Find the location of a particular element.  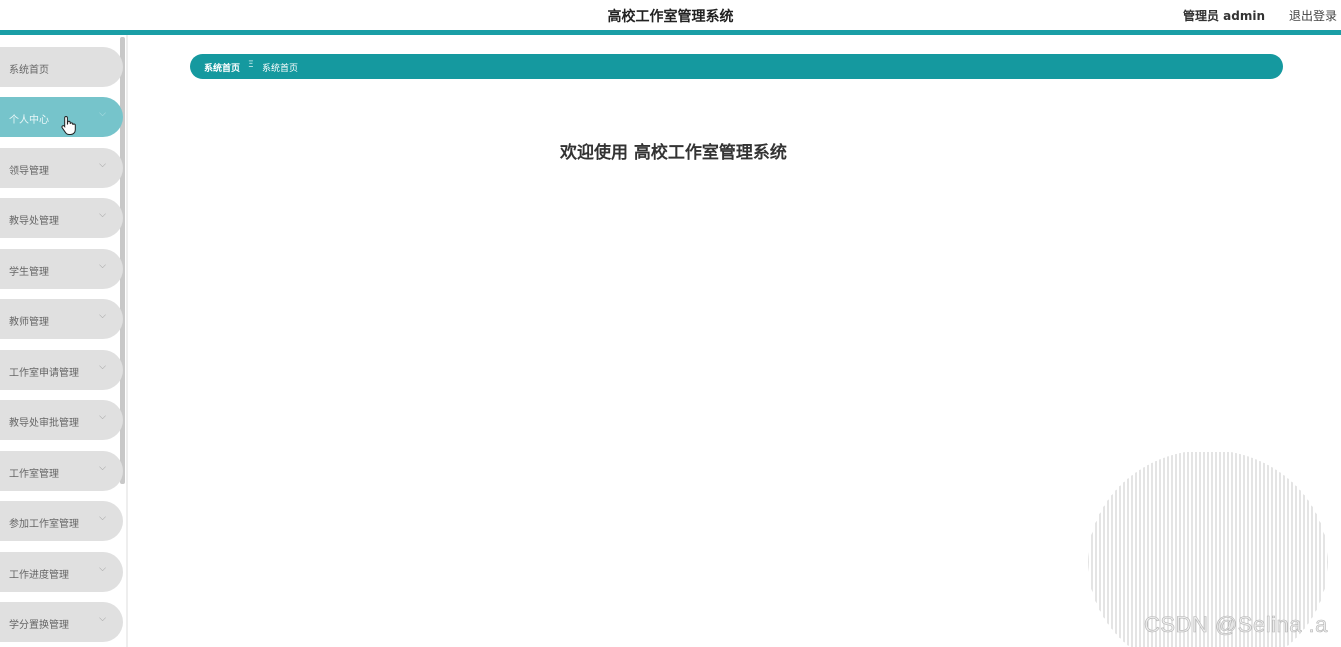

sidebar-item-label: 参加工作室管理 is located at coordinates (44, 524).